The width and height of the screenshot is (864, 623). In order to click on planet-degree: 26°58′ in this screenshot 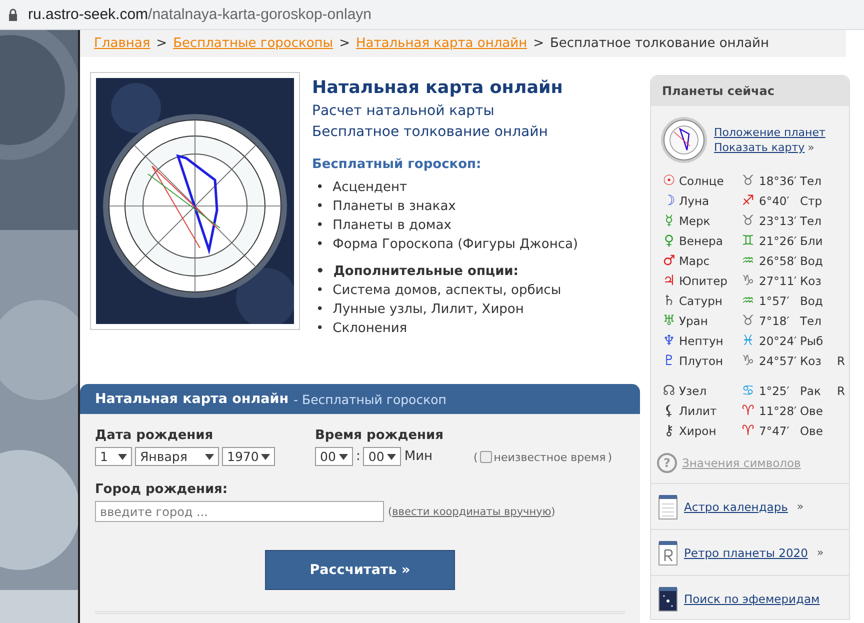, I will do `click(778, 261)`.